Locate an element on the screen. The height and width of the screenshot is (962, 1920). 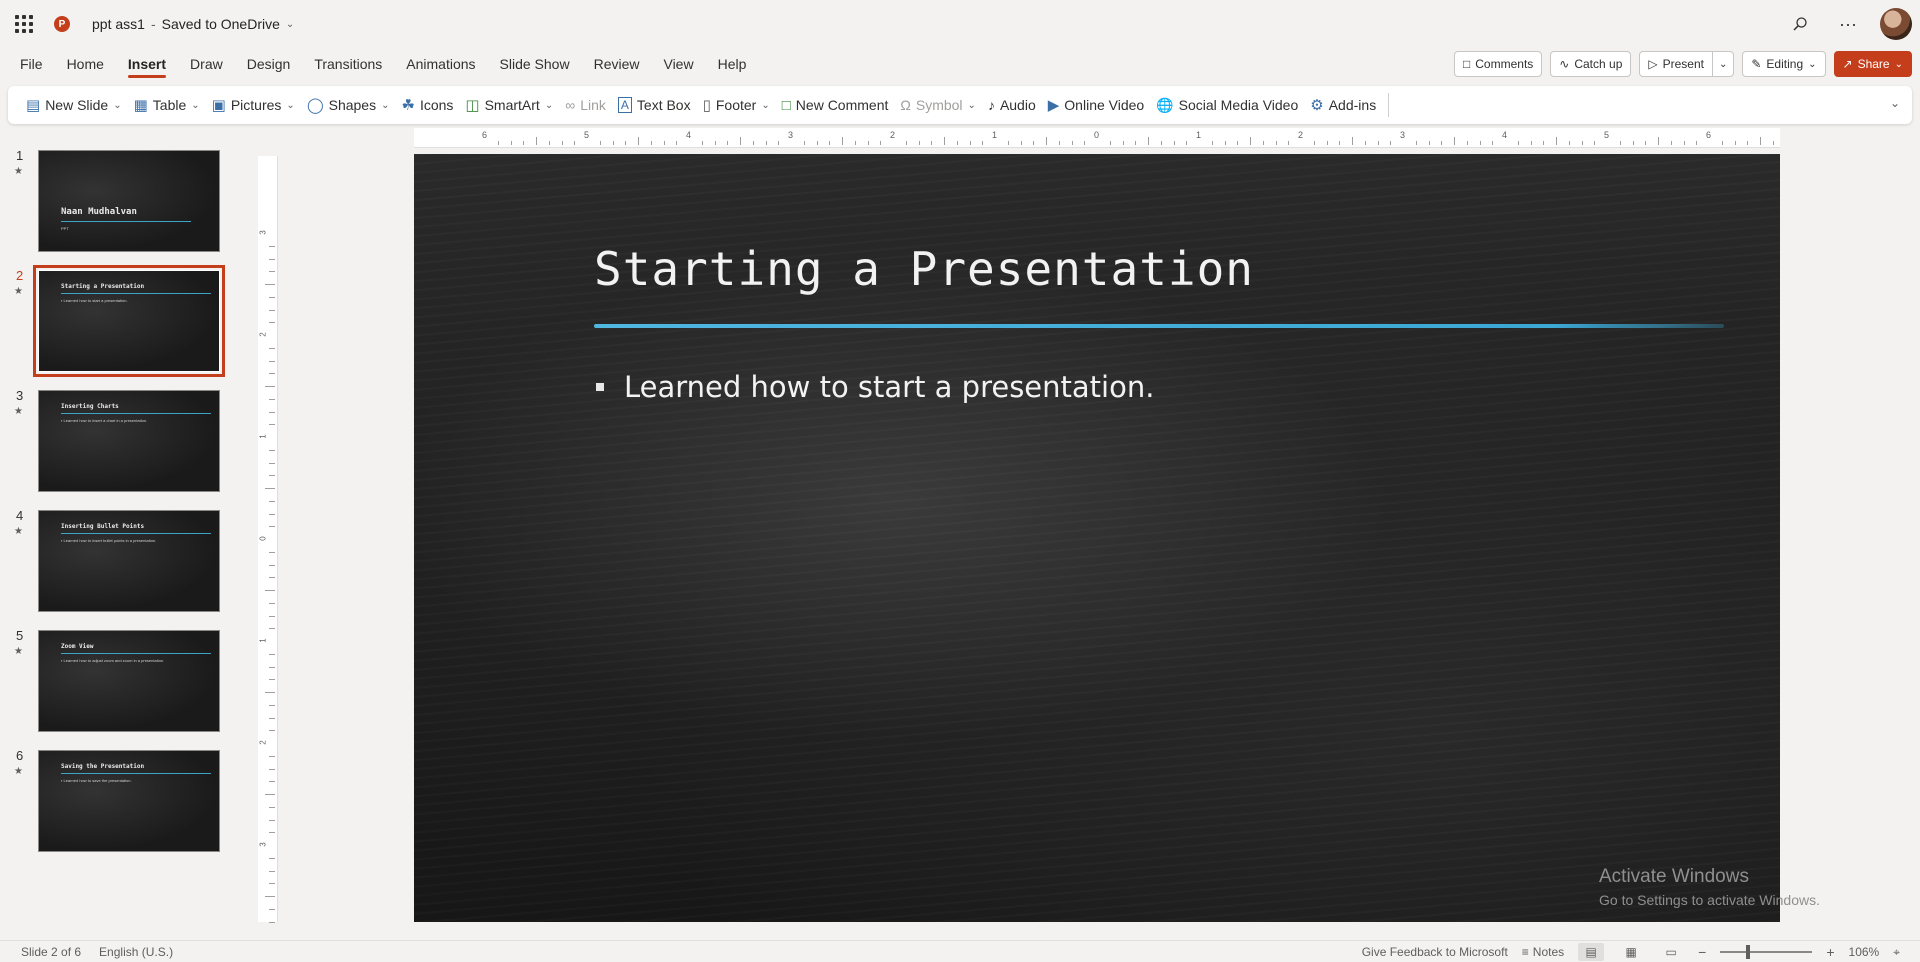
tab-file: File is located at coordinates (27, 64).